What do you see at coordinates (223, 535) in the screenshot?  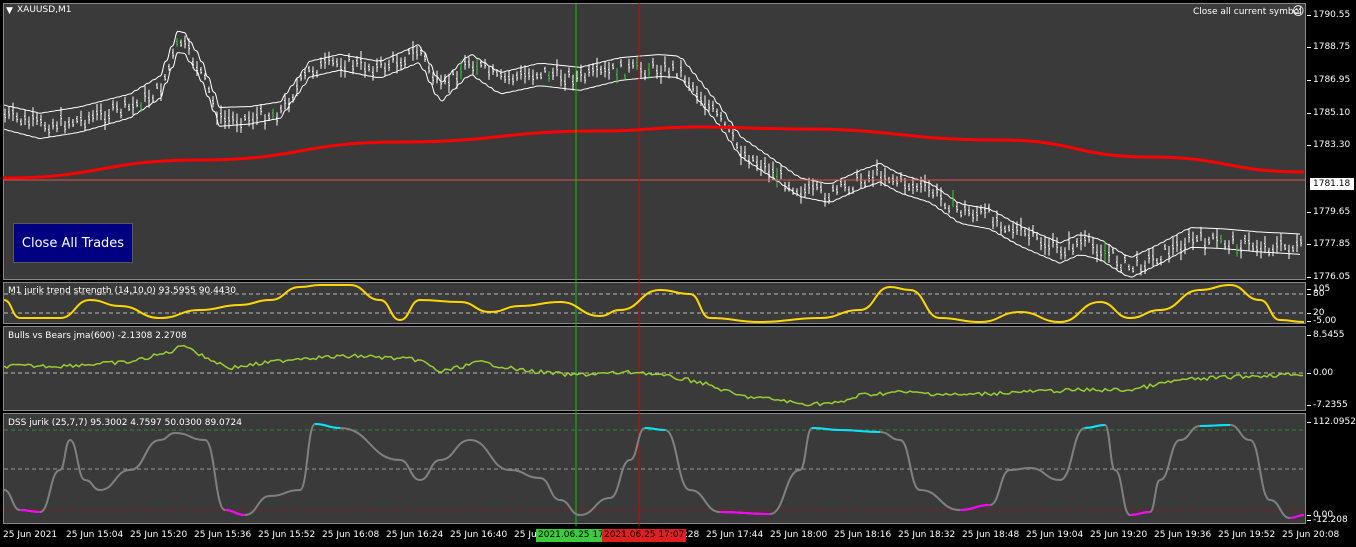 I see `time-axis-label: 25 Jun 15:36` at bounding box center [223, 535].